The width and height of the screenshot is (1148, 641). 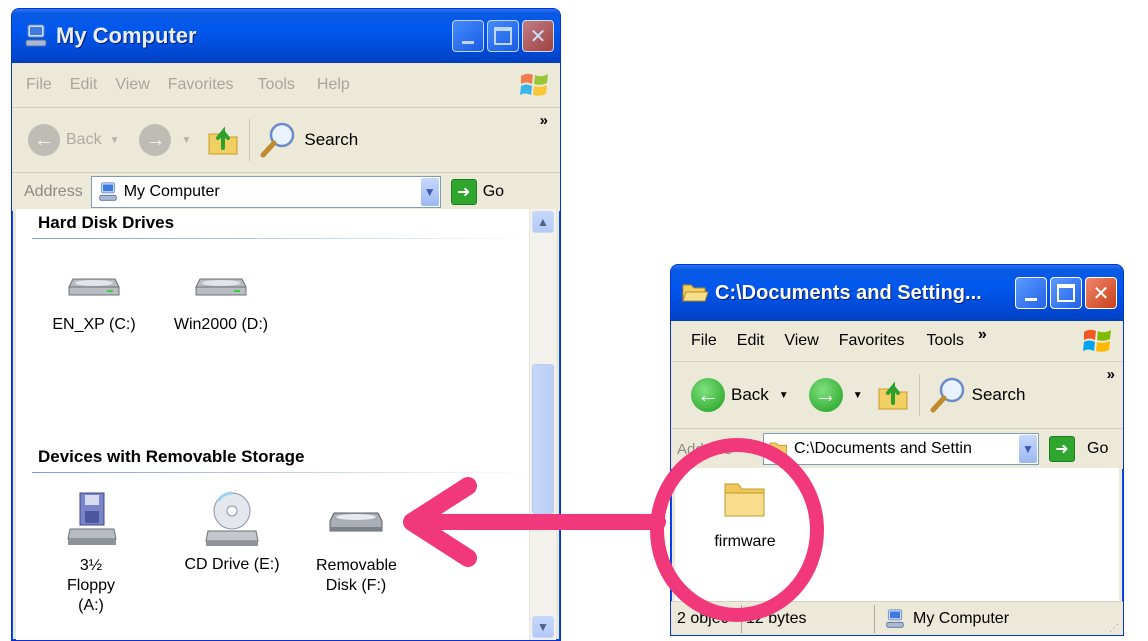 I want to click on drive-label: EN_XP (C:), so click(x=94, y=324).